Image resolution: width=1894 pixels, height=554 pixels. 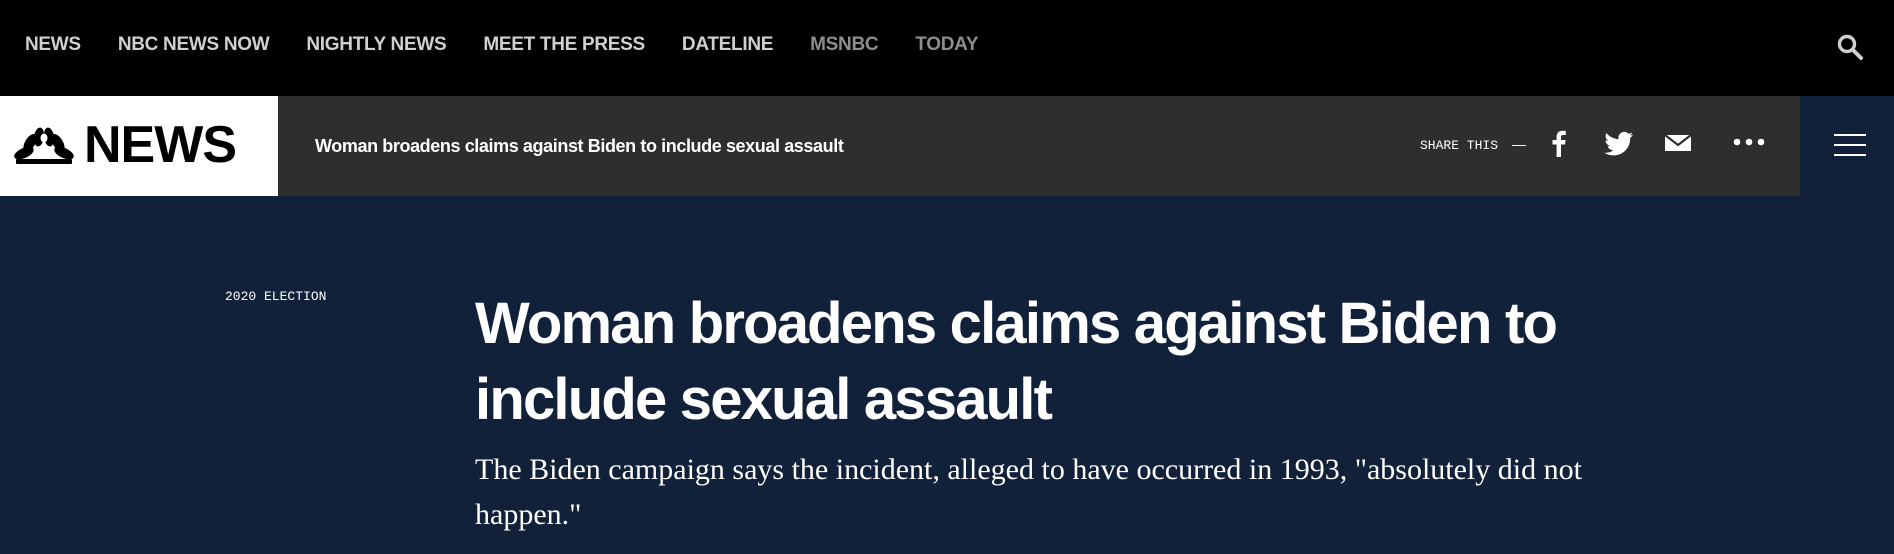 I want to click on share-dash: —, so click(x=1519, y=144).